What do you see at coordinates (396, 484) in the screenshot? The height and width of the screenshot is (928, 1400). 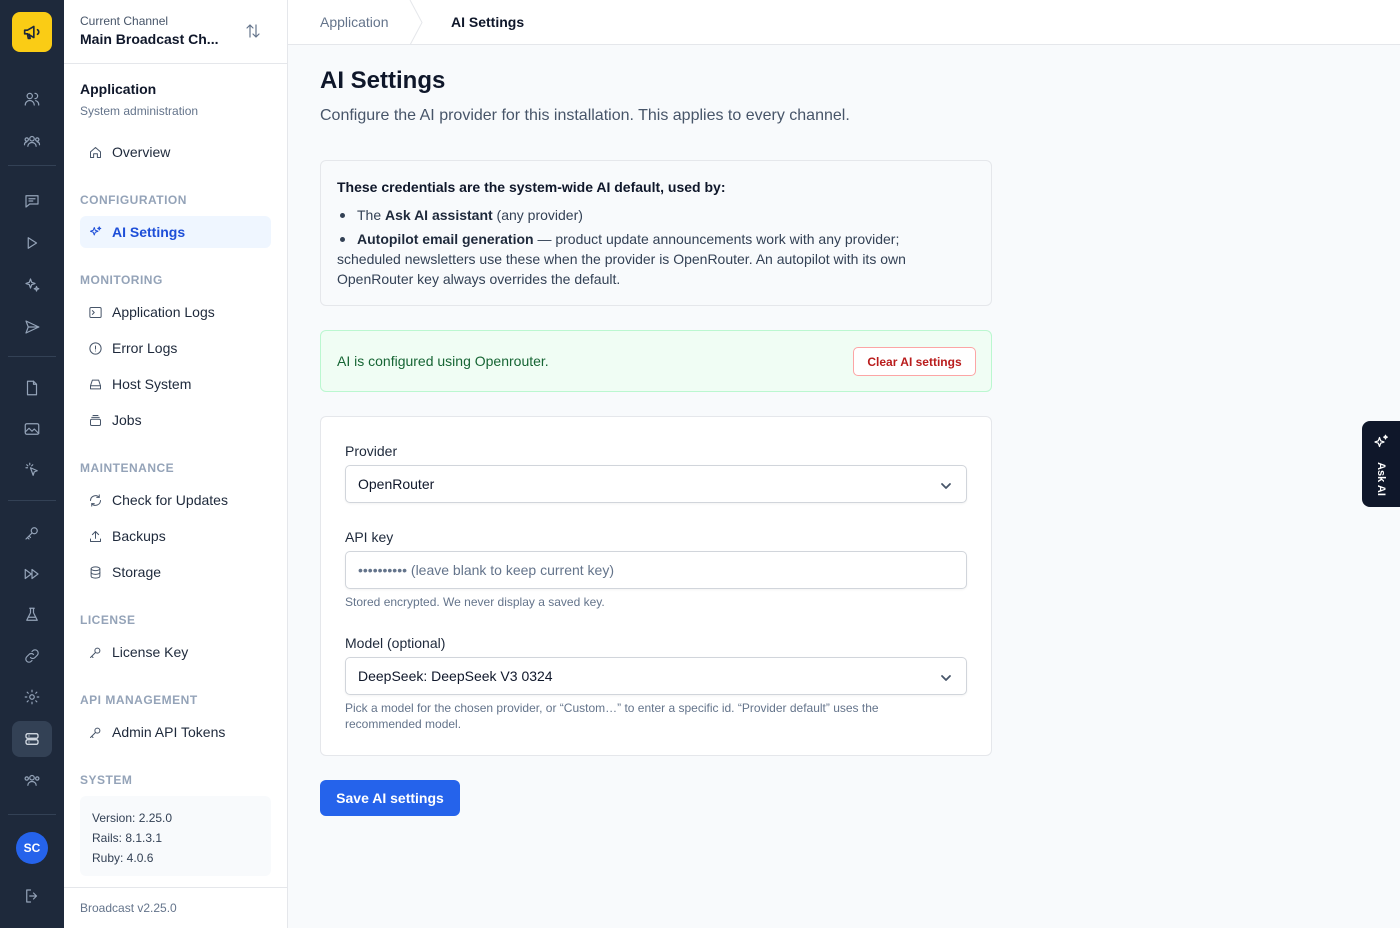 I see `provider-value: OpenRouter` at bounding box center [396, 484].